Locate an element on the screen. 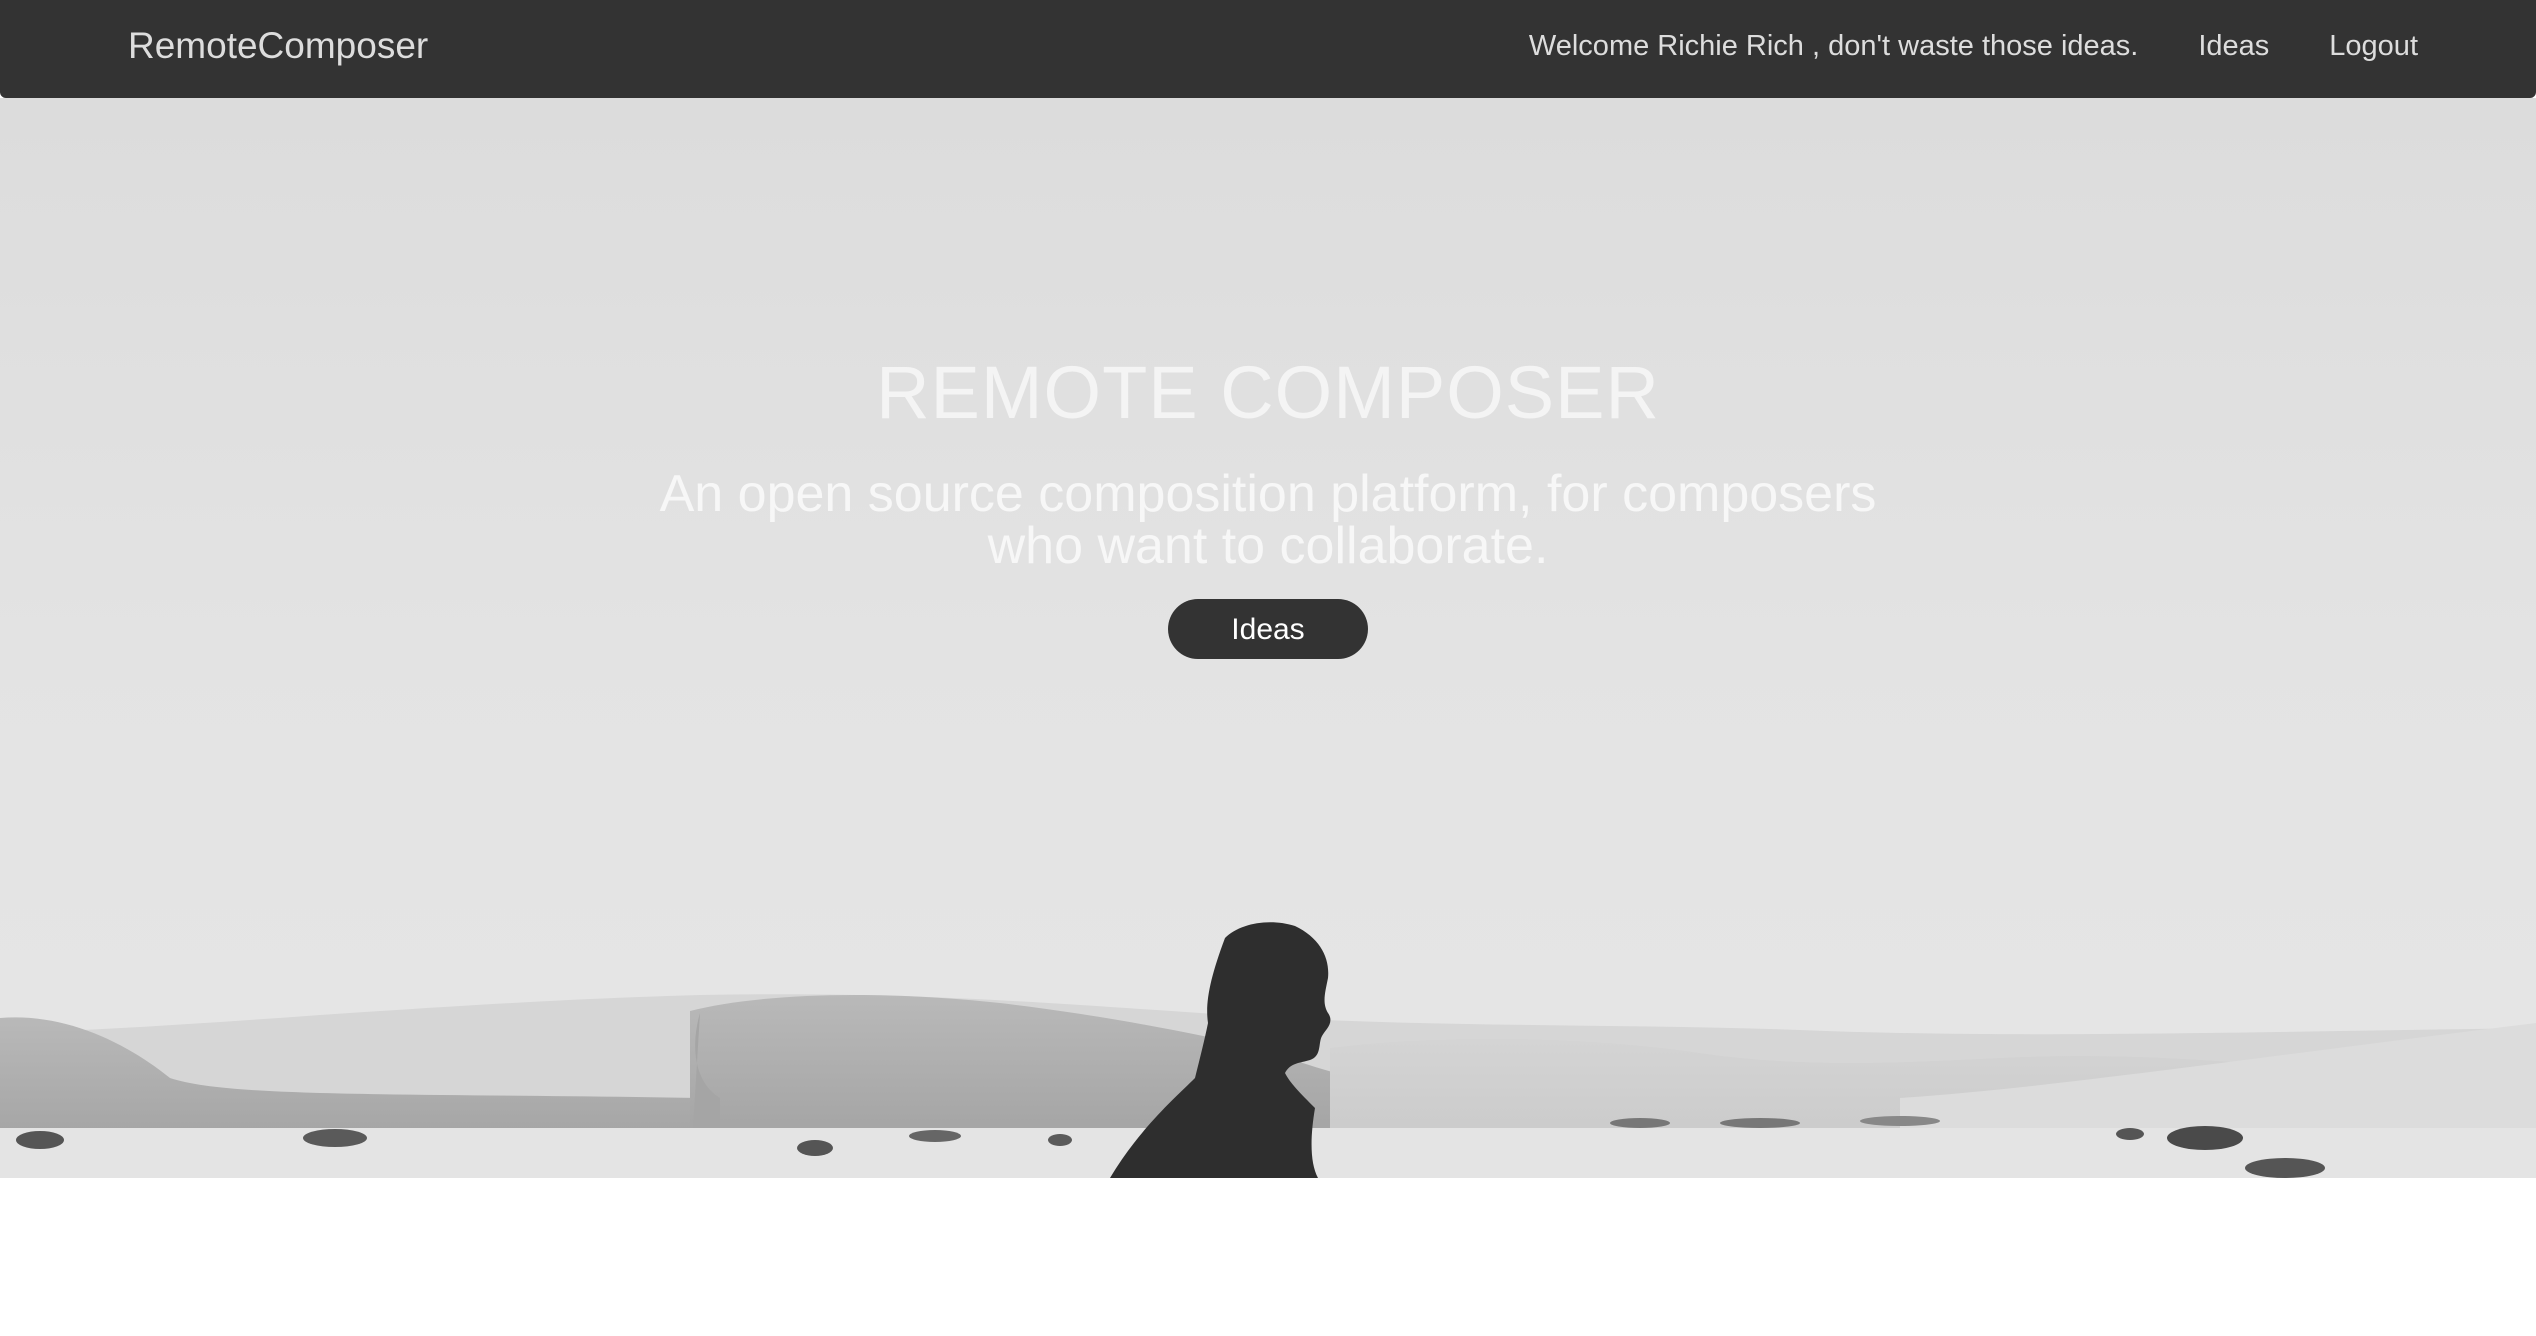  nav-link-logout: Logout is located at coordinates (2373, 46).